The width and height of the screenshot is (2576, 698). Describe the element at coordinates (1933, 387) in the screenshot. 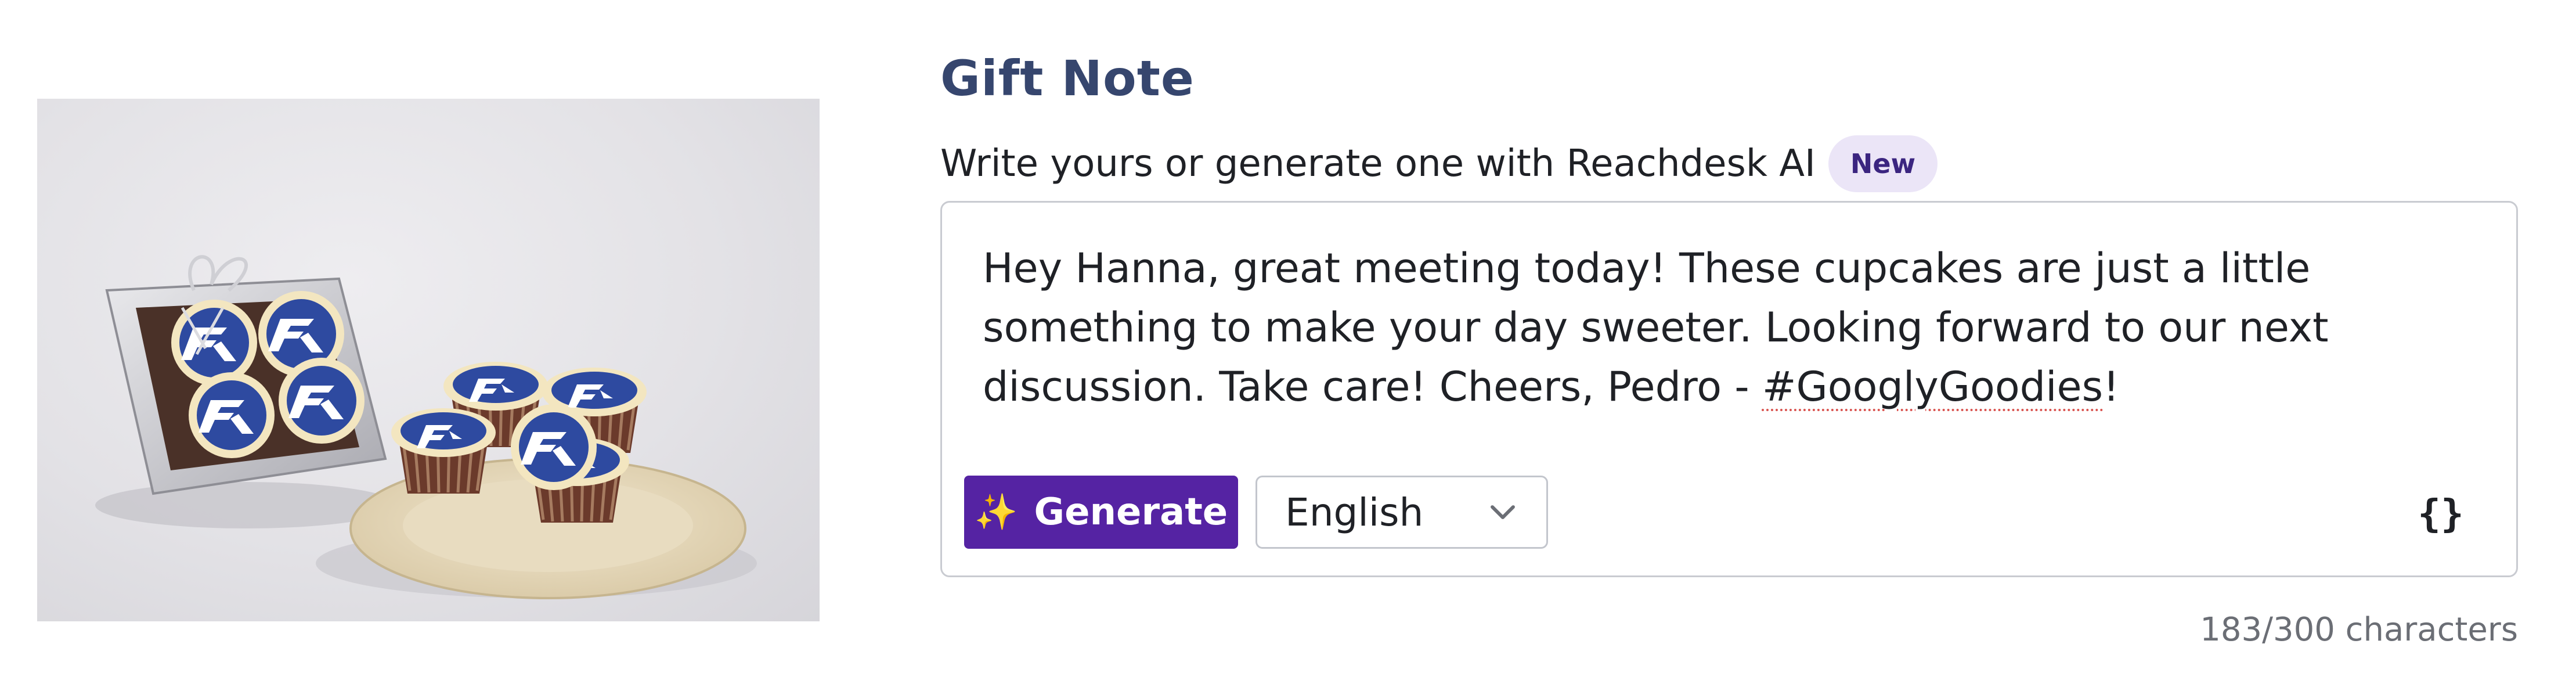

I see `message-hashtag: #GooglyGoodies` at that location.